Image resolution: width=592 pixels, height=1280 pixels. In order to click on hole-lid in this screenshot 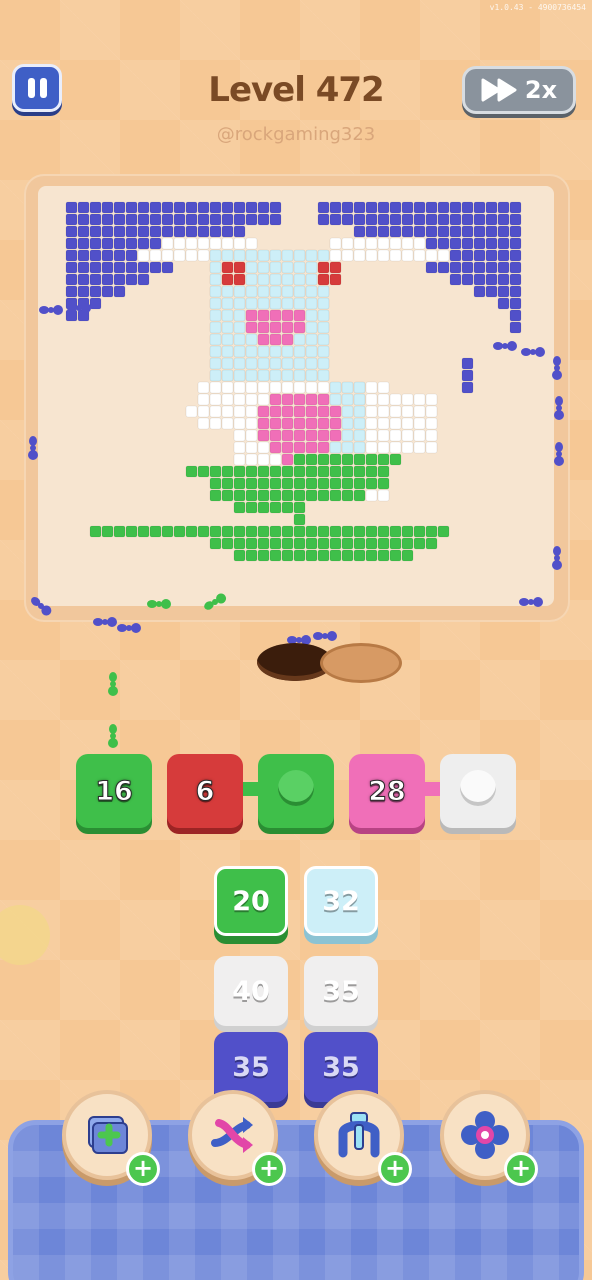, I will do `click(361, 663)`.